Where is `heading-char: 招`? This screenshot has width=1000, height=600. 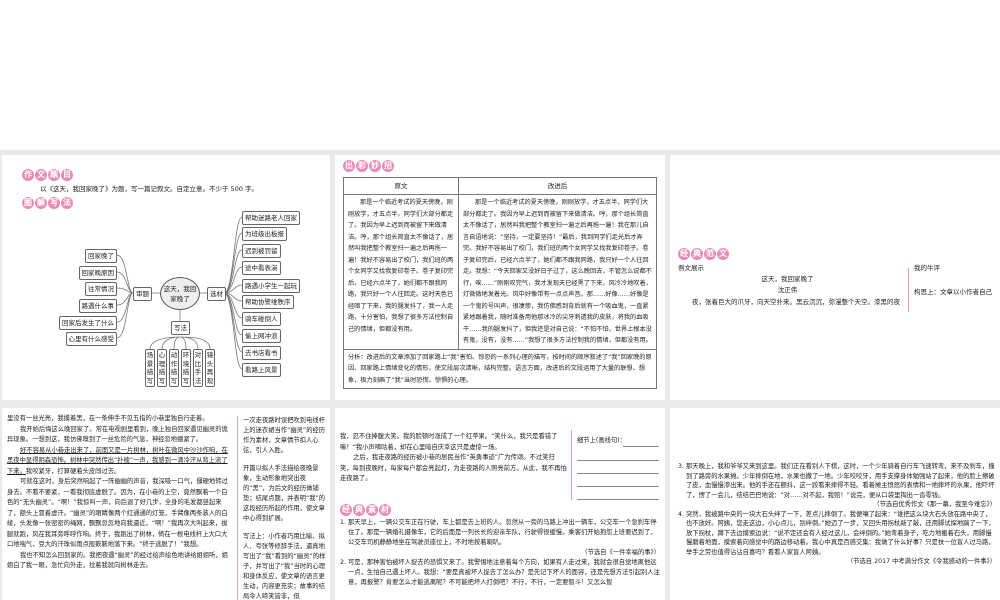
heading-char: 招 is located at coordinates (388, 166).